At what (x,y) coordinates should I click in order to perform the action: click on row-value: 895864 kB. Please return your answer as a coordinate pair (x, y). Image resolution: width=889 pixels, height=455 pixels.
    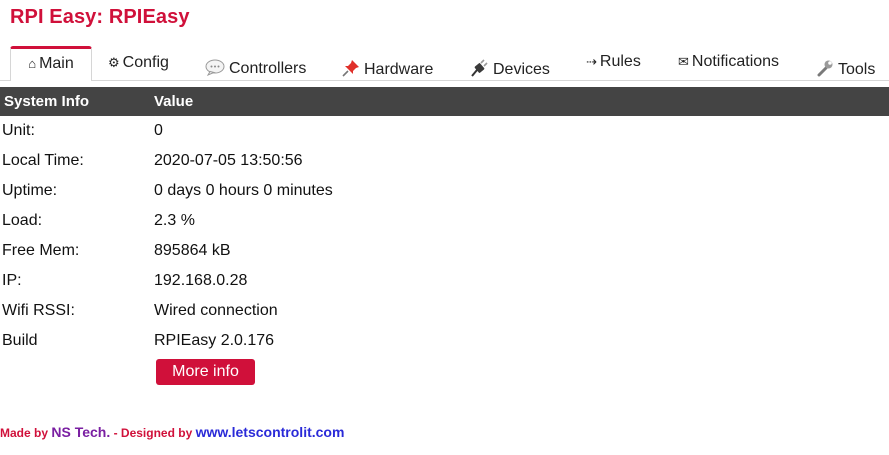
    Looking at the image, I should click on (192, 250).